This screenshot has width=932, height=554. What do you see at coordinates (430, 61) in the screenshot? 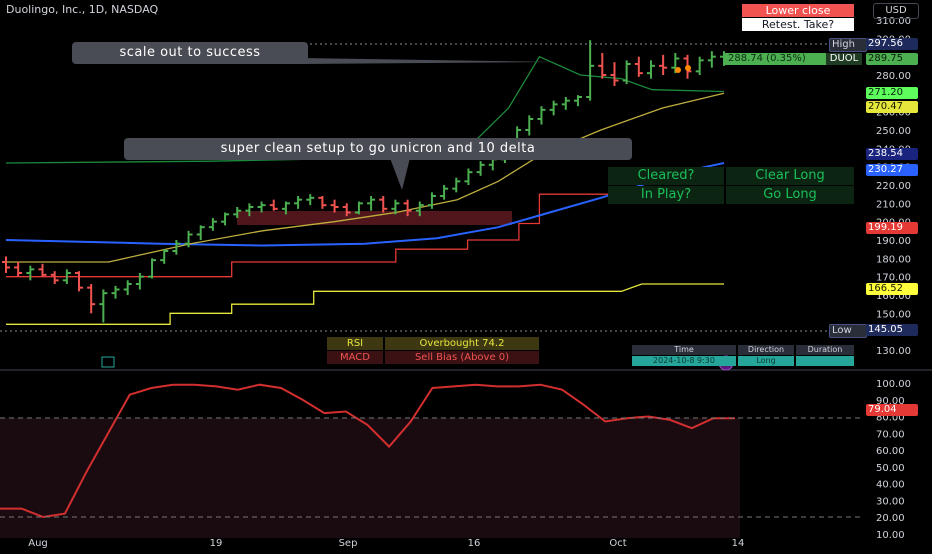
I see `callout-pointer` at bounding box center [430, 61].